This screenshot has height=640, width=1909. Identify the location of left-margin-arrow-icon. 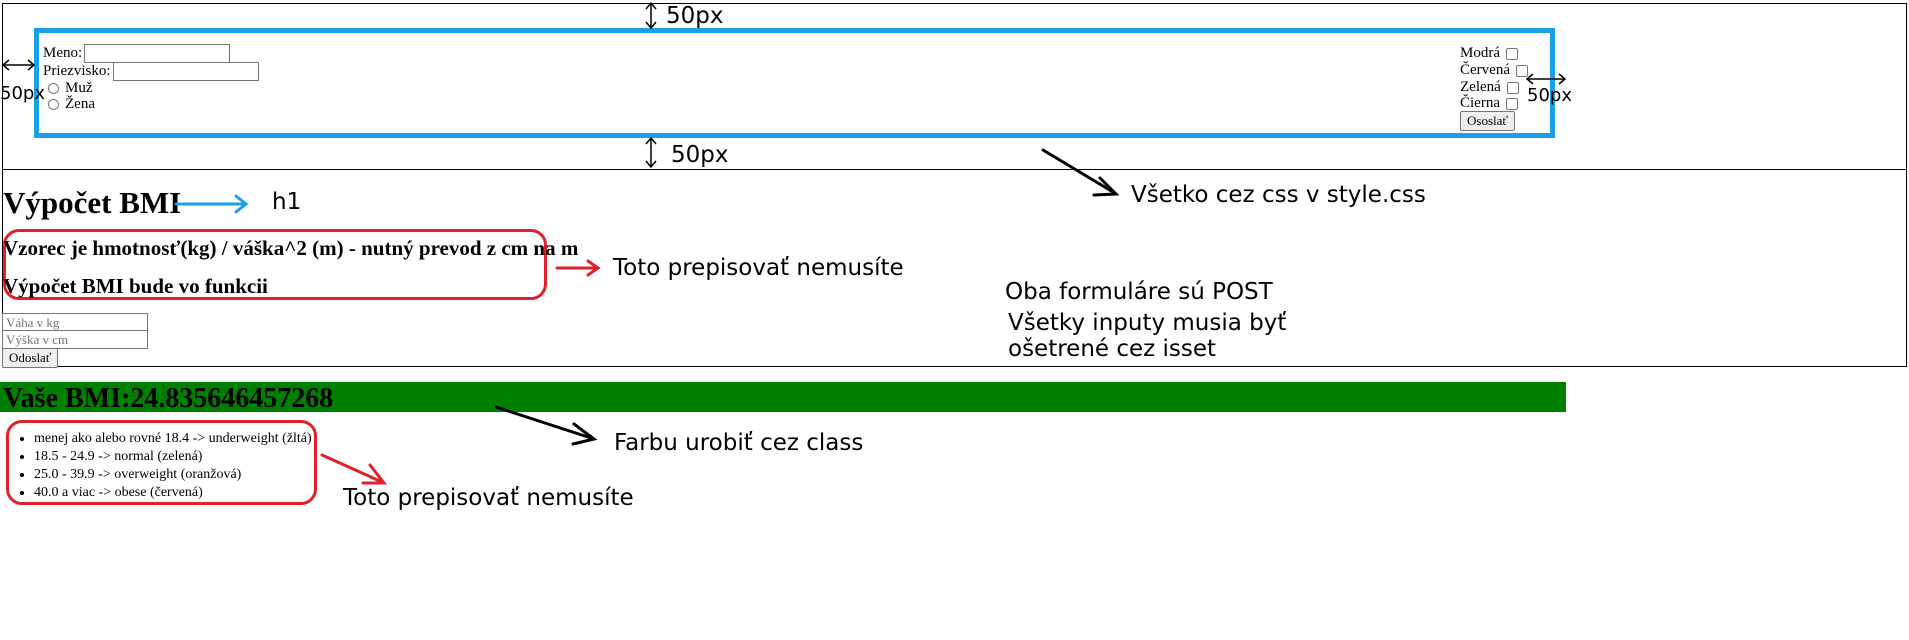
(18, 65).